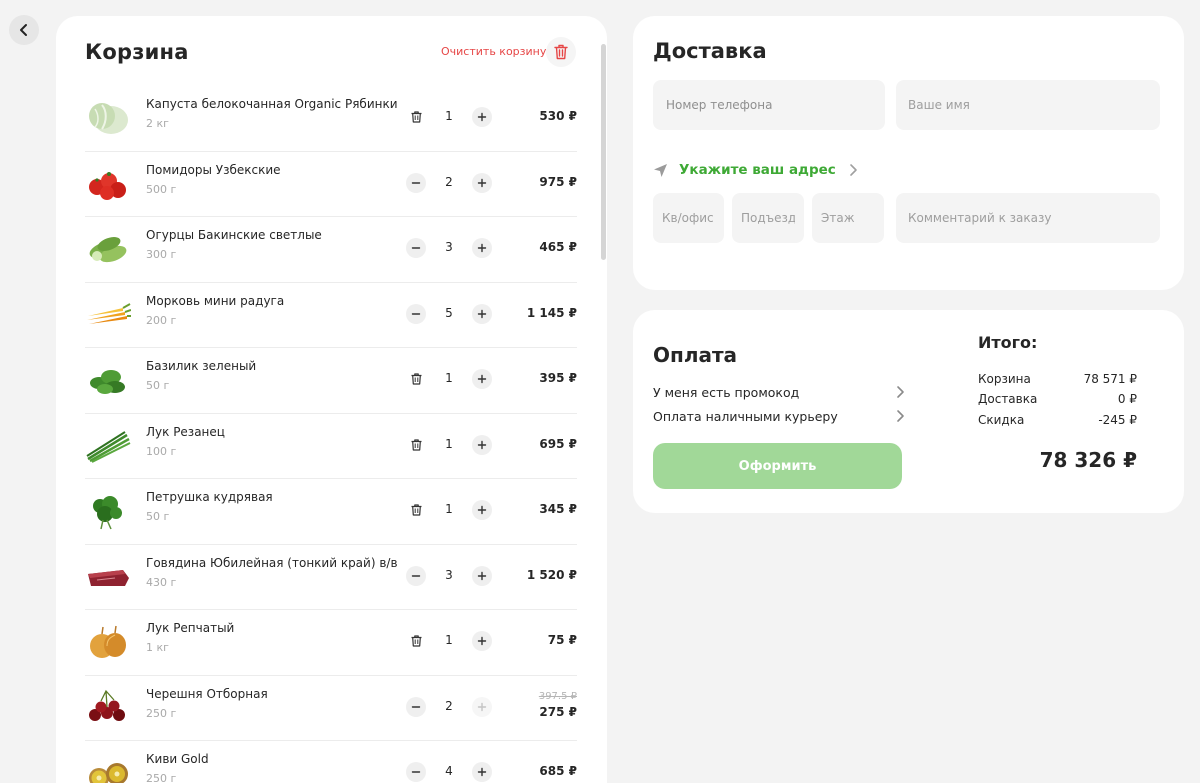 This screenshot has height=783, width=1200. Describe the element at coordinates (558, 509) in the screenshot. I see `item-price: 345 ₽` at that location.